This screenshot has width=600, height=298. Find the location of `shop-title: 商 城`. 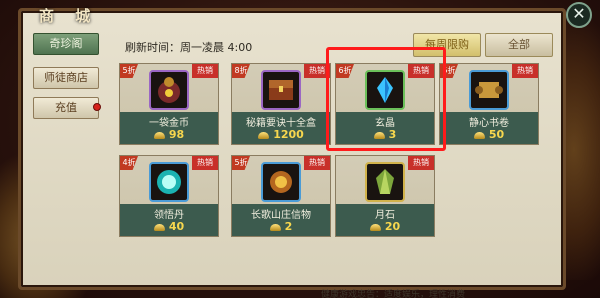

shop-title: 商 城 is located at coordinates (69, 16).